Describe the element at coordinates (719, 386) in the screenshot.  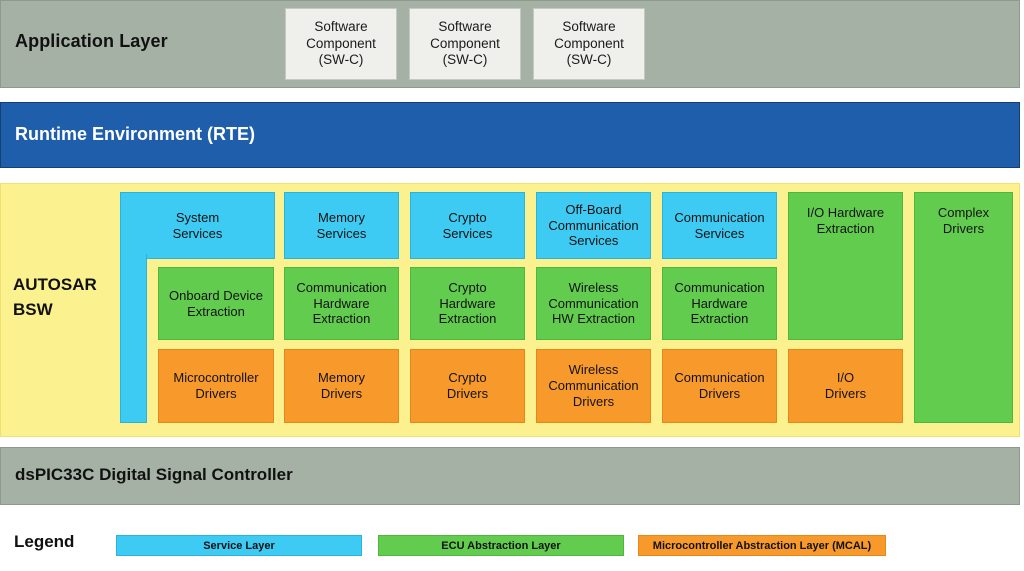
I see `bsw-cell-communication-drivers: Communication Drivers` at that location.